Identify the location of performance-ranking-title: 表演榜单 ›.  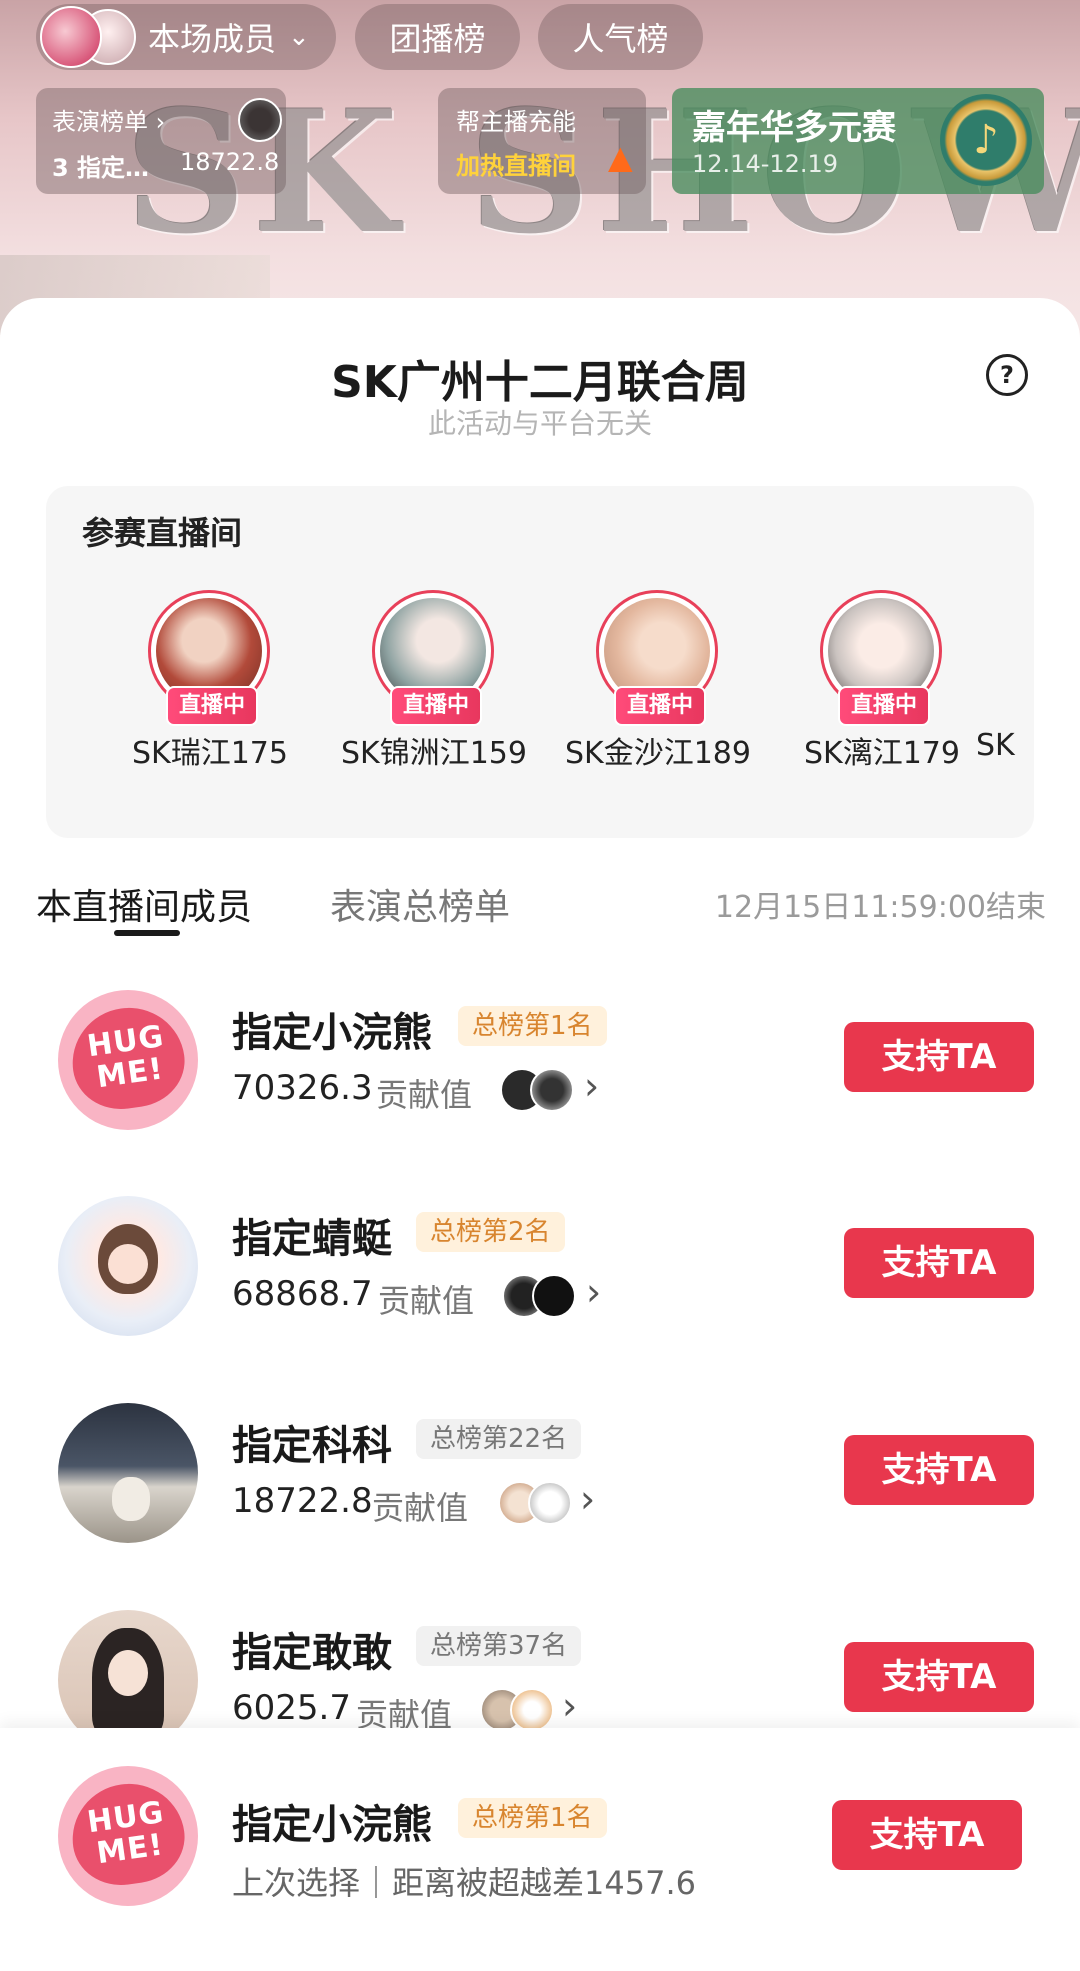
(109, 122).